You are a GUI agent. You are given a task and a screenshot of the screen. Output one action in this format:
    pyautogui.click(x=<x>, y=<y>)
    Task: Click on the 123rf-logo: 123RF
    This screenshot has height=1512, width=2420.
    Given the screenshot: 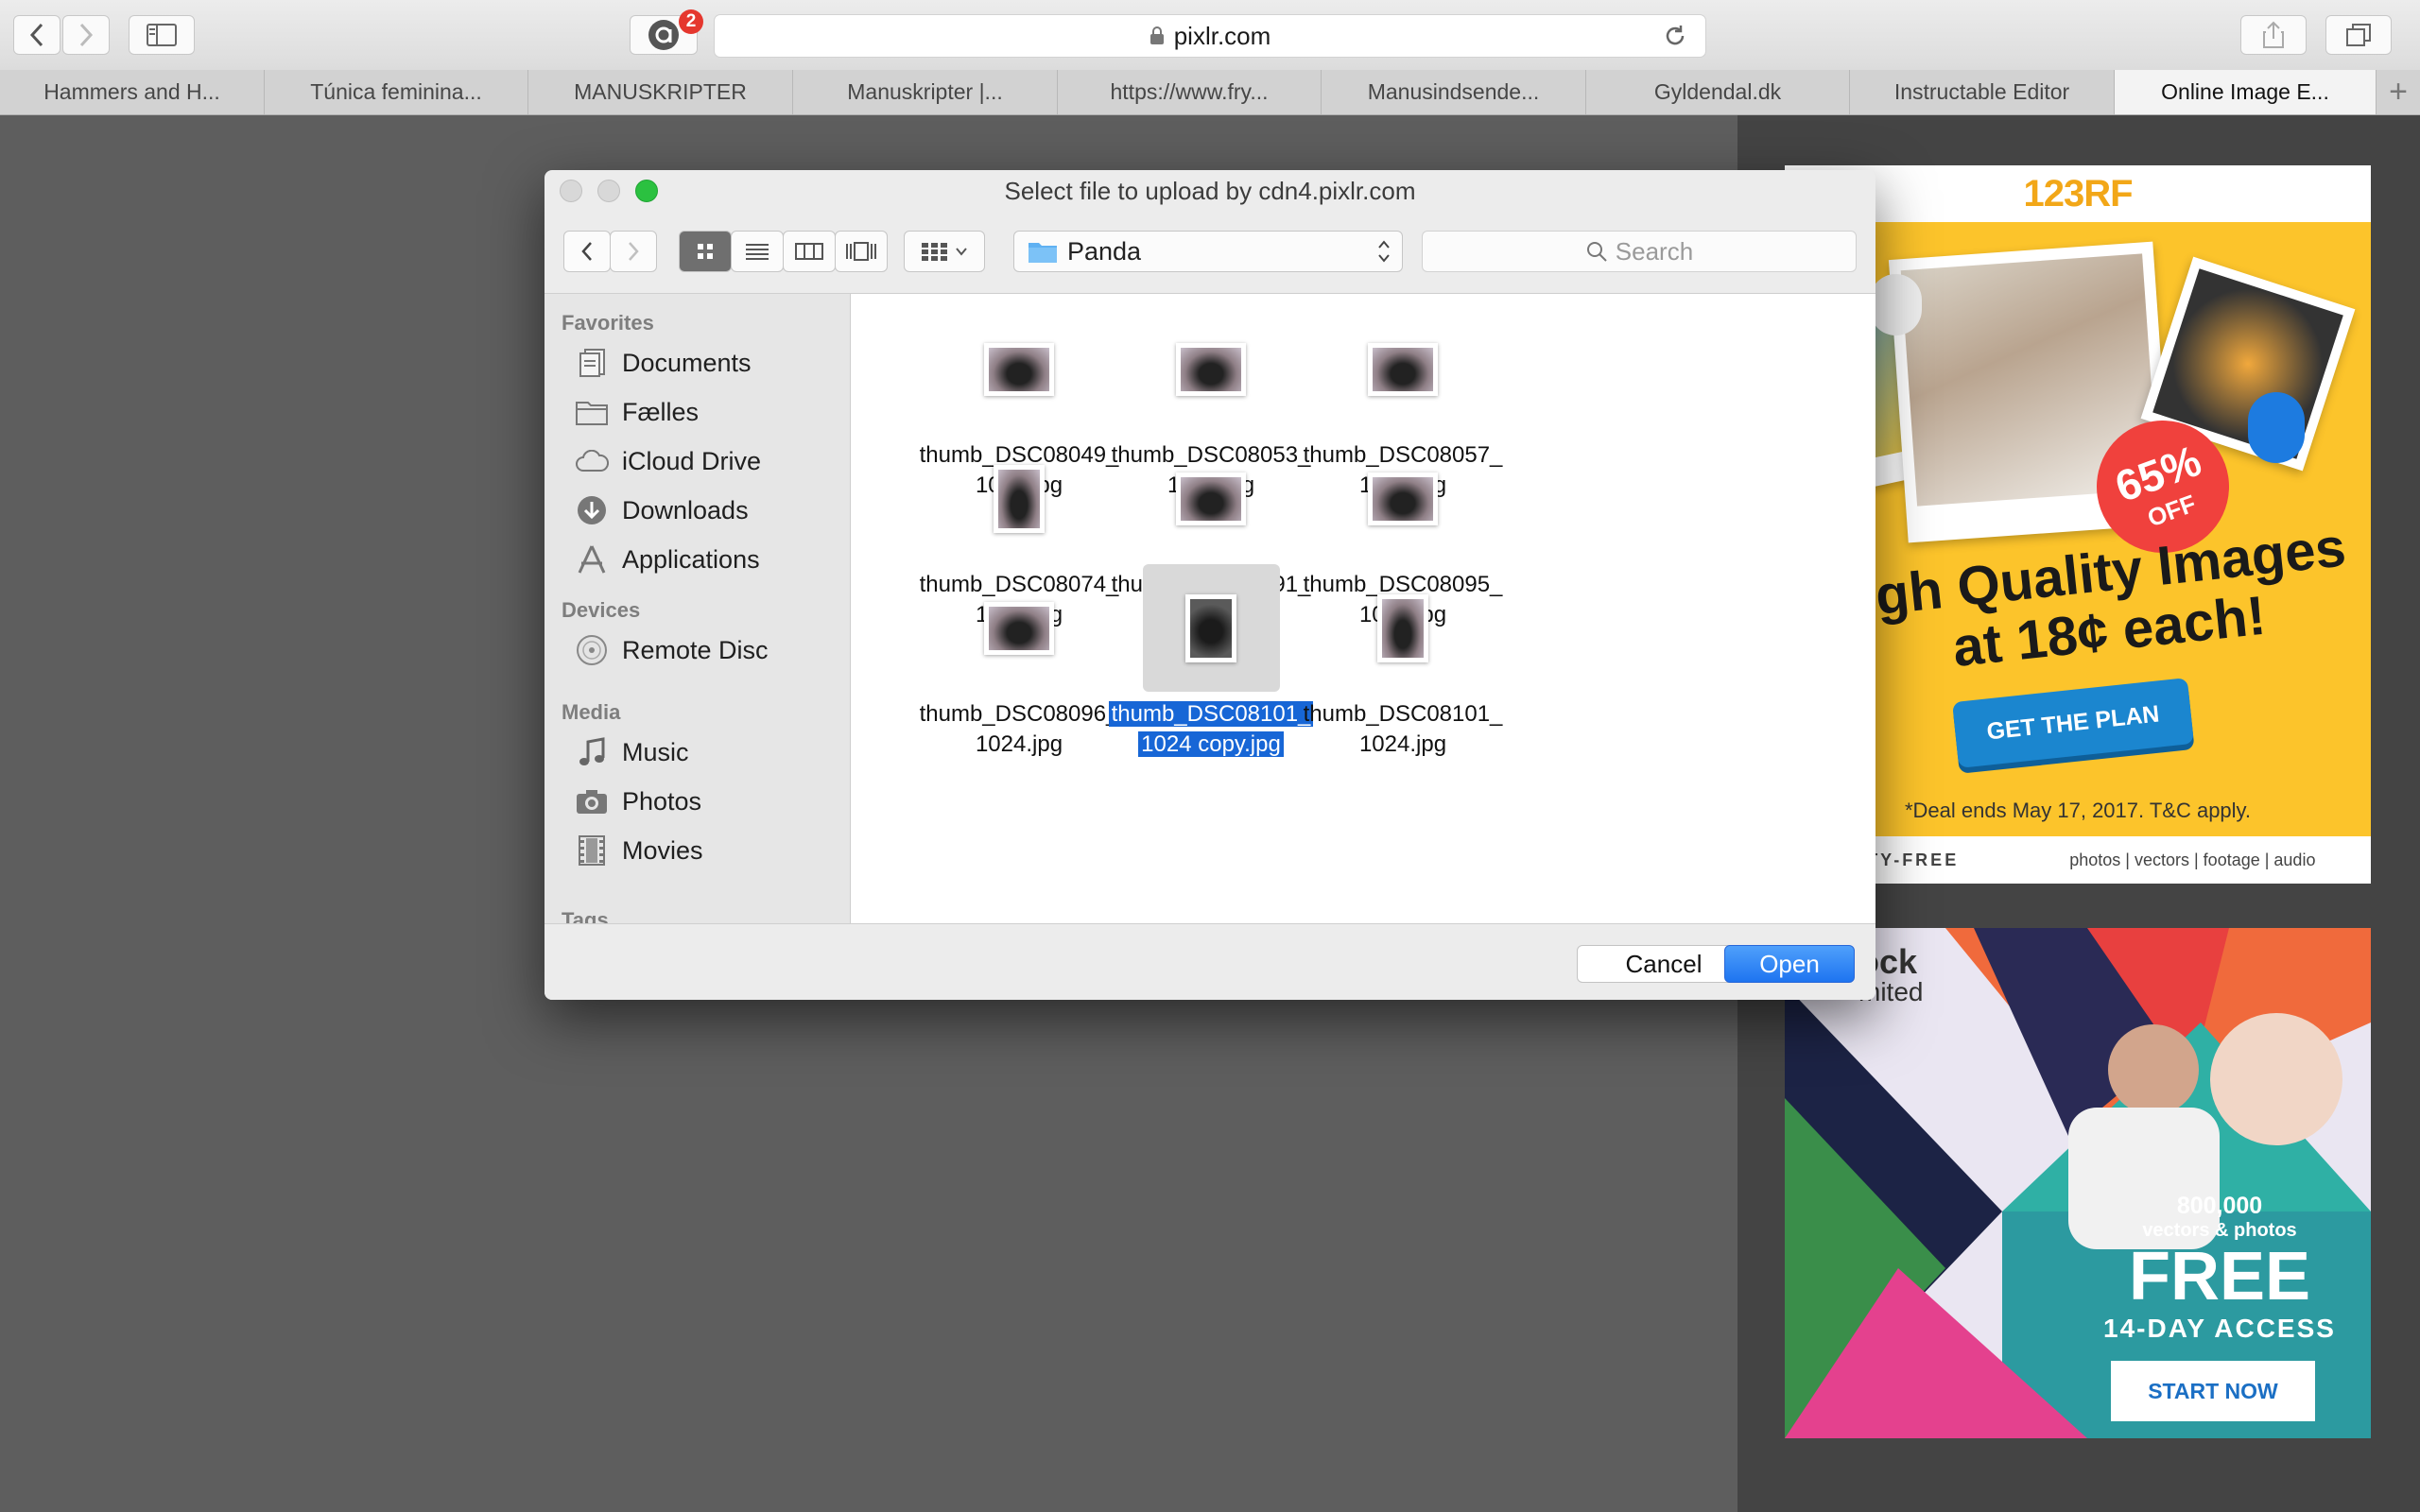 What is the action you would take?
    pyautogui.click(x=2078, y=193)
    